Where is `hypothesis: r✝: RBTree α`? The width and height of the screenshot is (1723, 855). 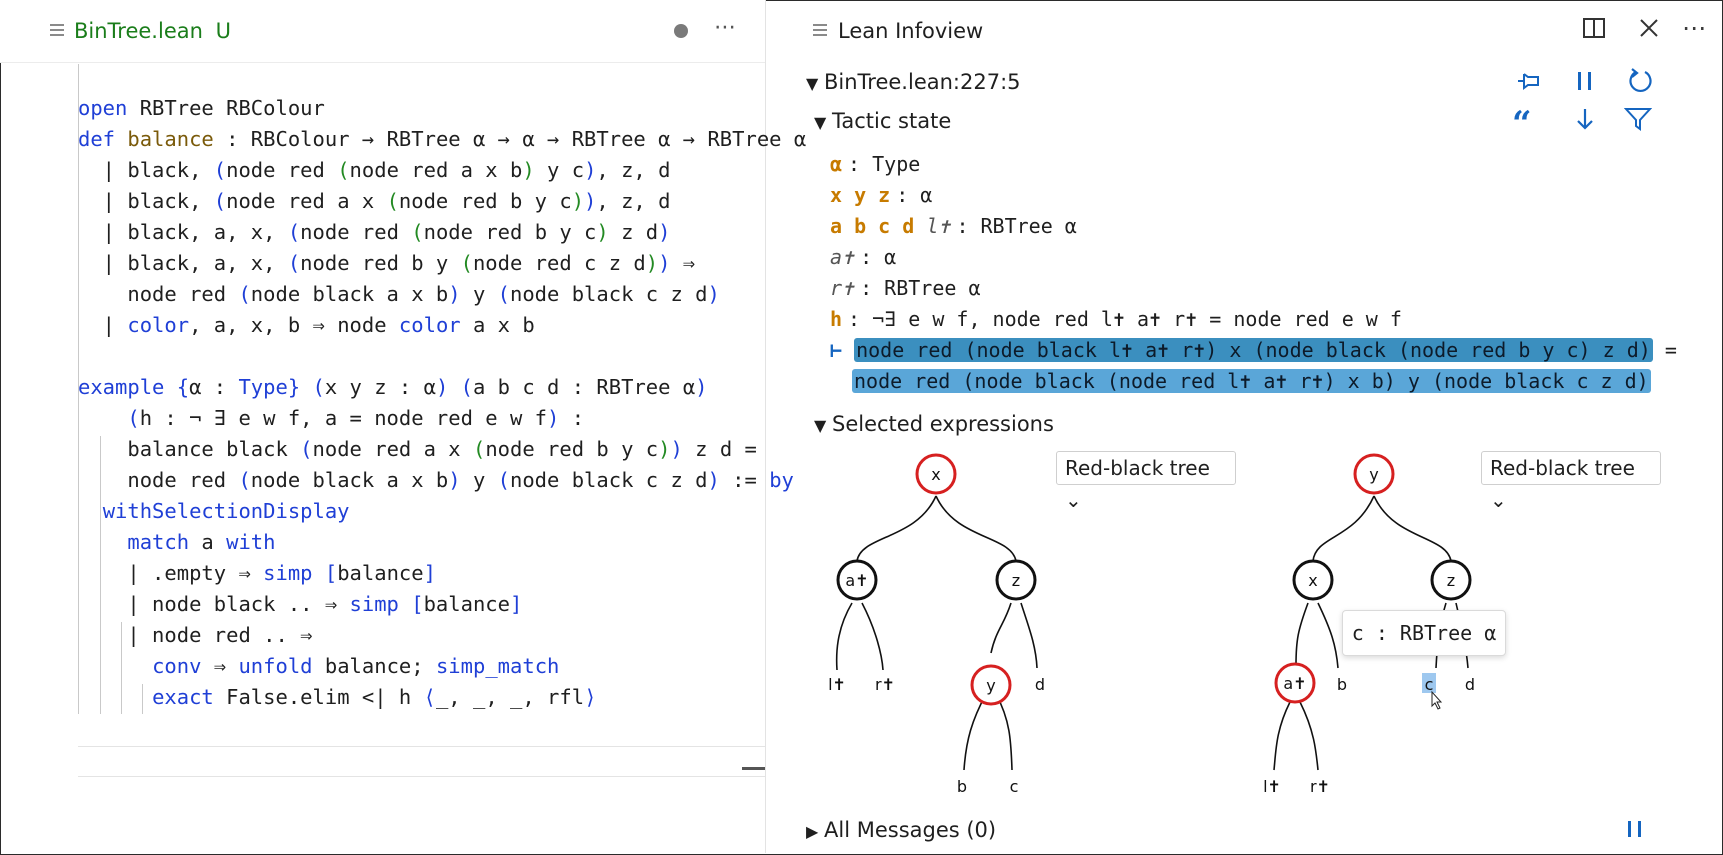
hypothesis: r✝: RBTree α is located at coordinates (905, 288).